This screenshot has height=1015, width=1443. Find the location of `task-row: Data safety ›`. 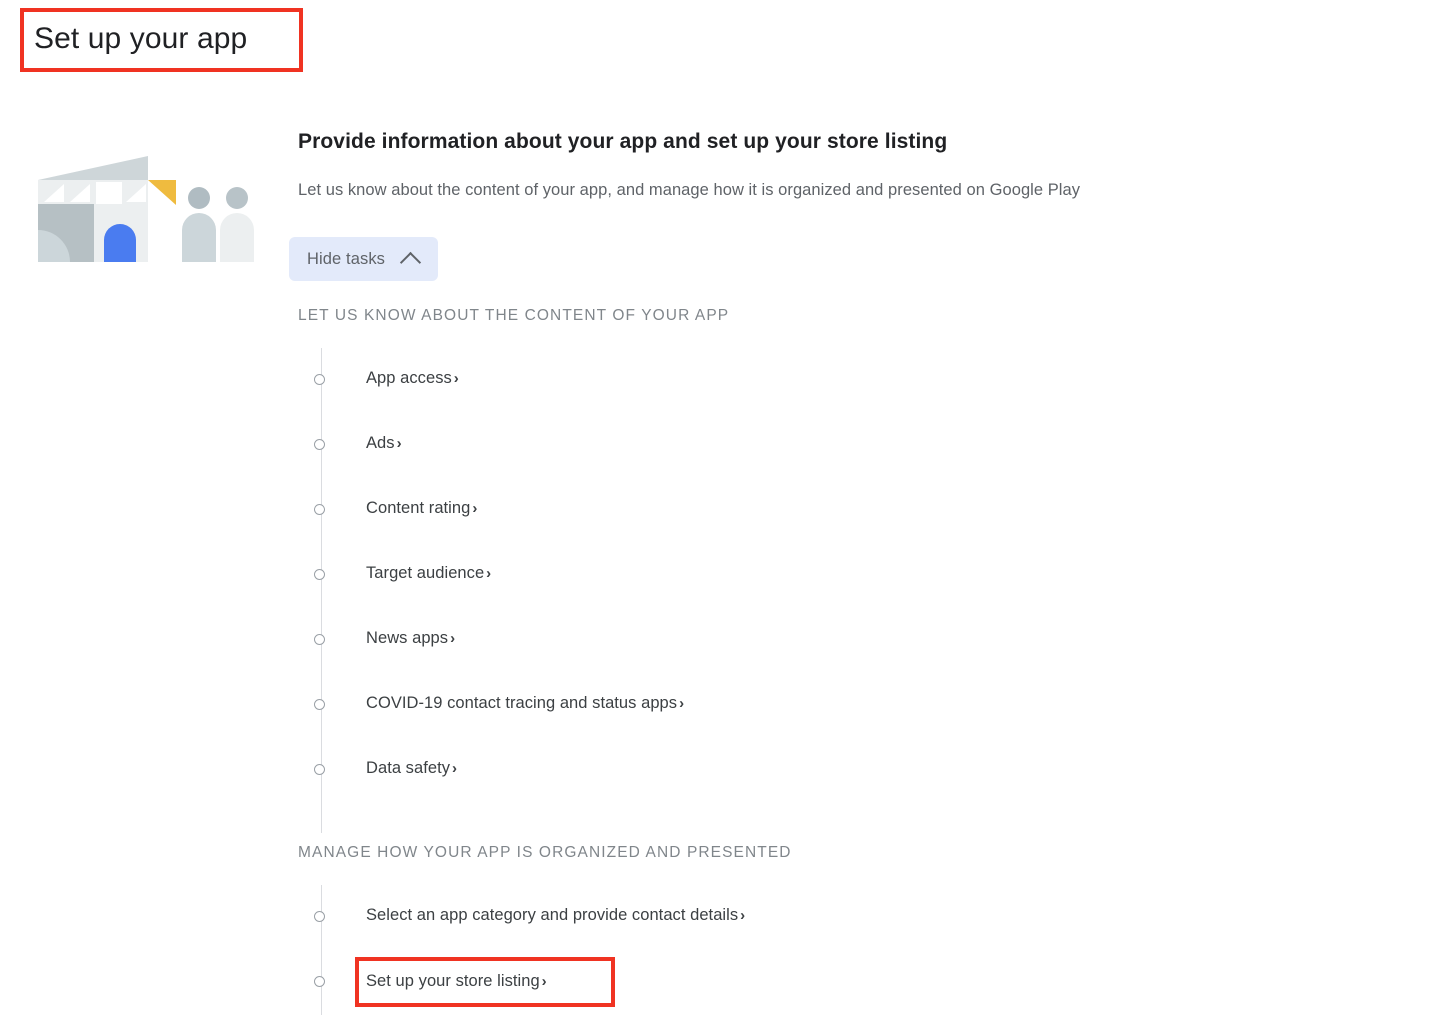

task-row: Data safety › is located at coordinates (853, 770).